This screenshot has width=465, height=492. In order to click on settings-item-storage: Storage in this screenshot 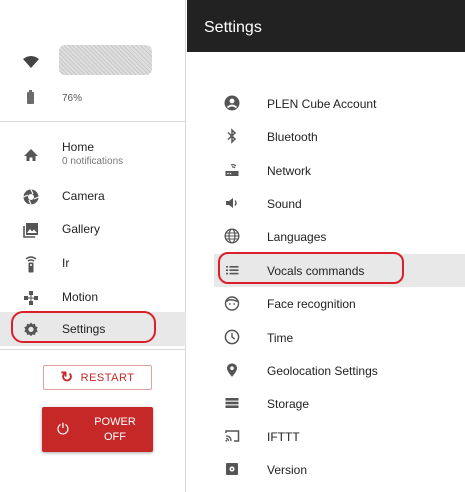, I will do `click(339, 403)`.